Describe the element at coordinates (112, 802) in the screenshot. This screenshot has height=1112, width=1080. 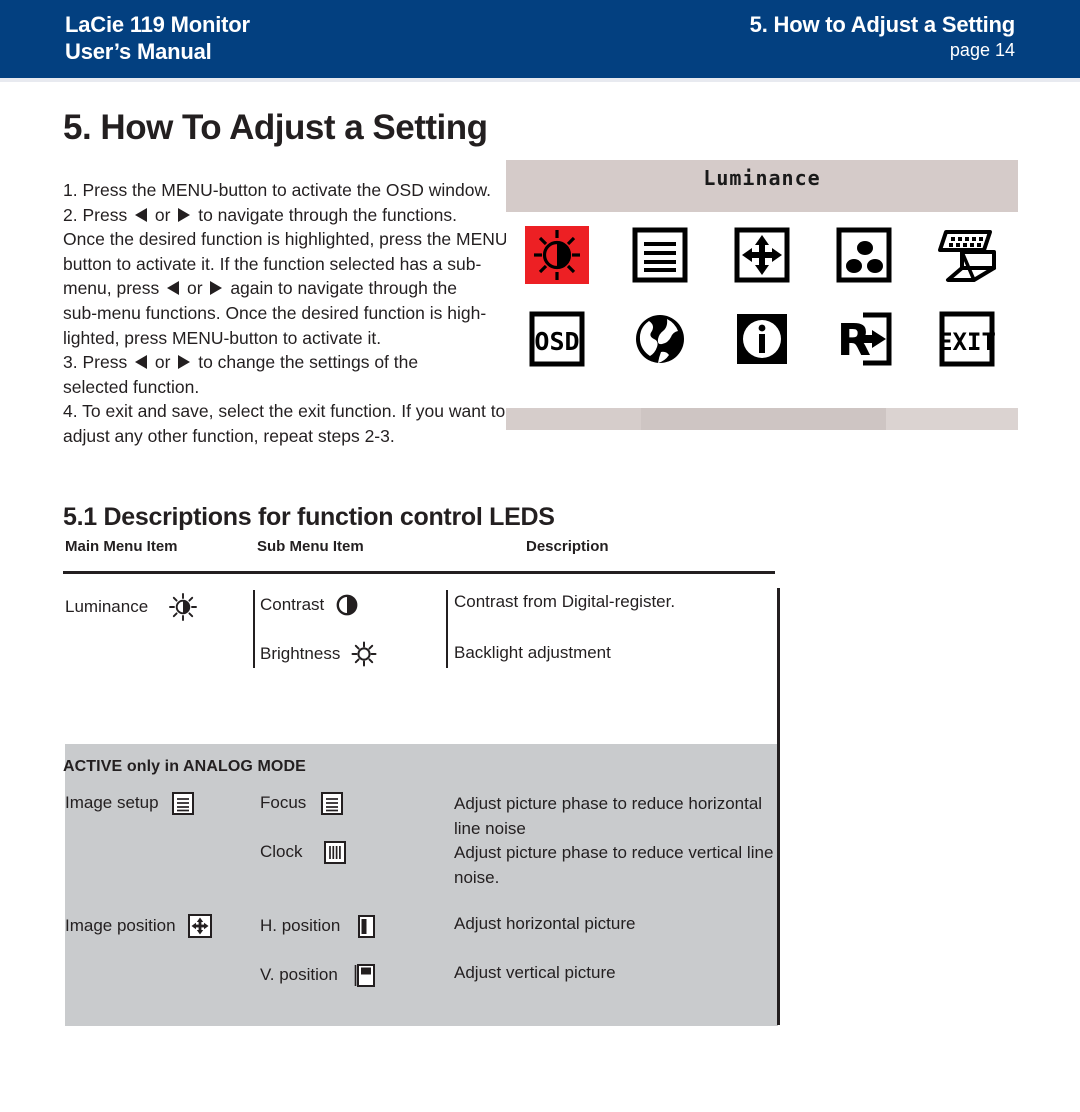
I see `main-menu-label: Image setup` at that location.